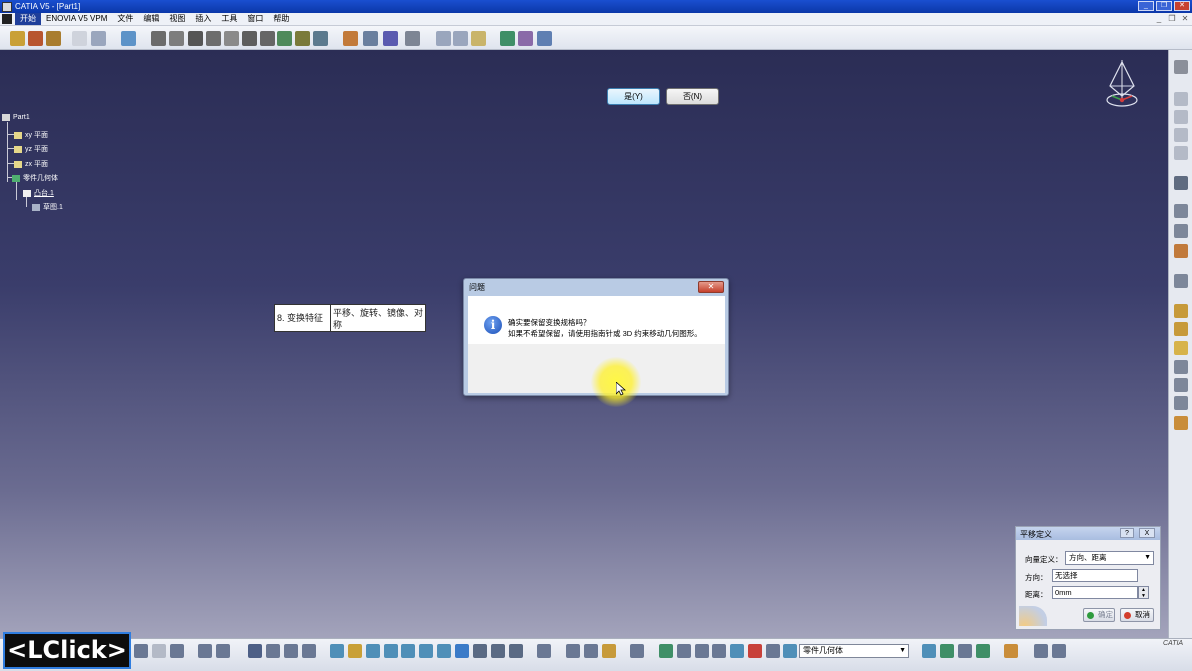 The width and height of the screenshot is (1192, 671). Describe the element at coordinates (31, 135) in the screenshot. I see `tree-plane-xy: xy 平面` at that location.